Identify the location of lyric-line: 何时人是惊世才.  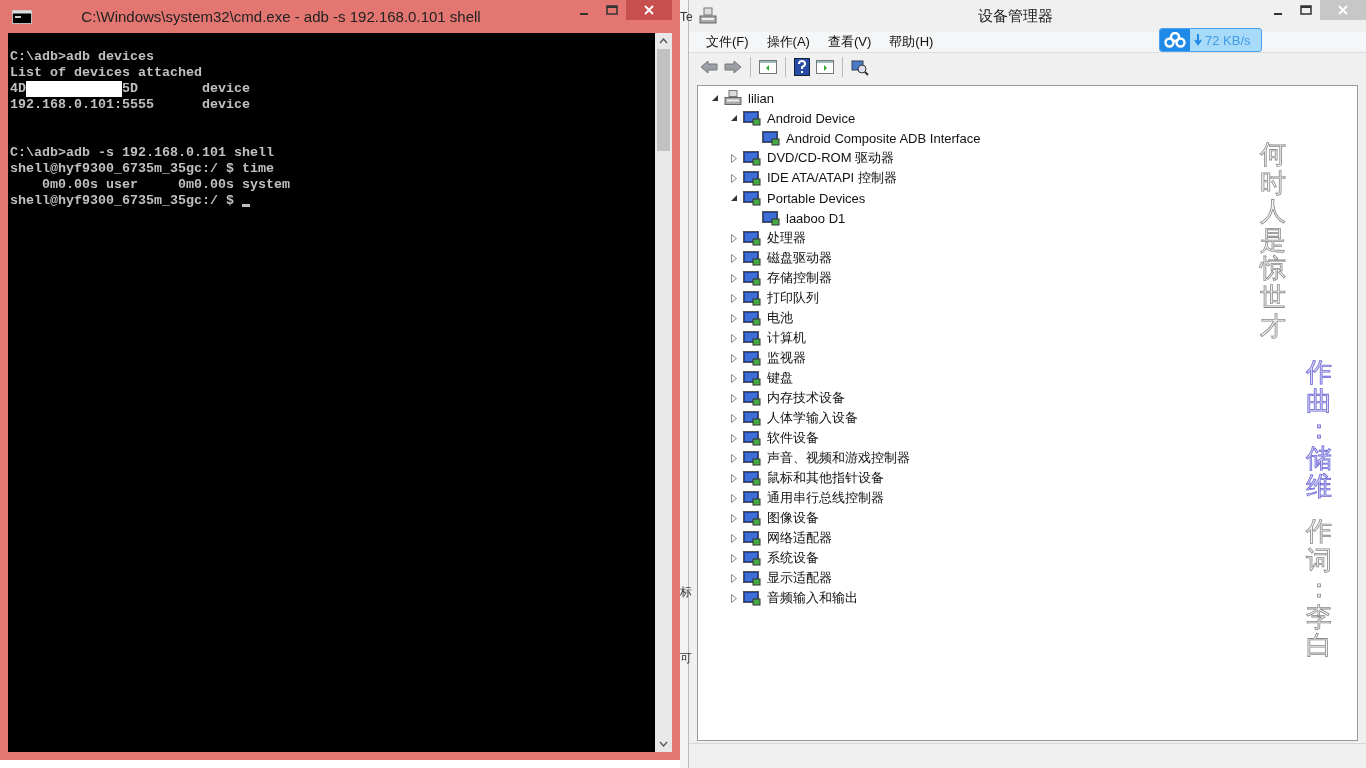
(1273, 240).